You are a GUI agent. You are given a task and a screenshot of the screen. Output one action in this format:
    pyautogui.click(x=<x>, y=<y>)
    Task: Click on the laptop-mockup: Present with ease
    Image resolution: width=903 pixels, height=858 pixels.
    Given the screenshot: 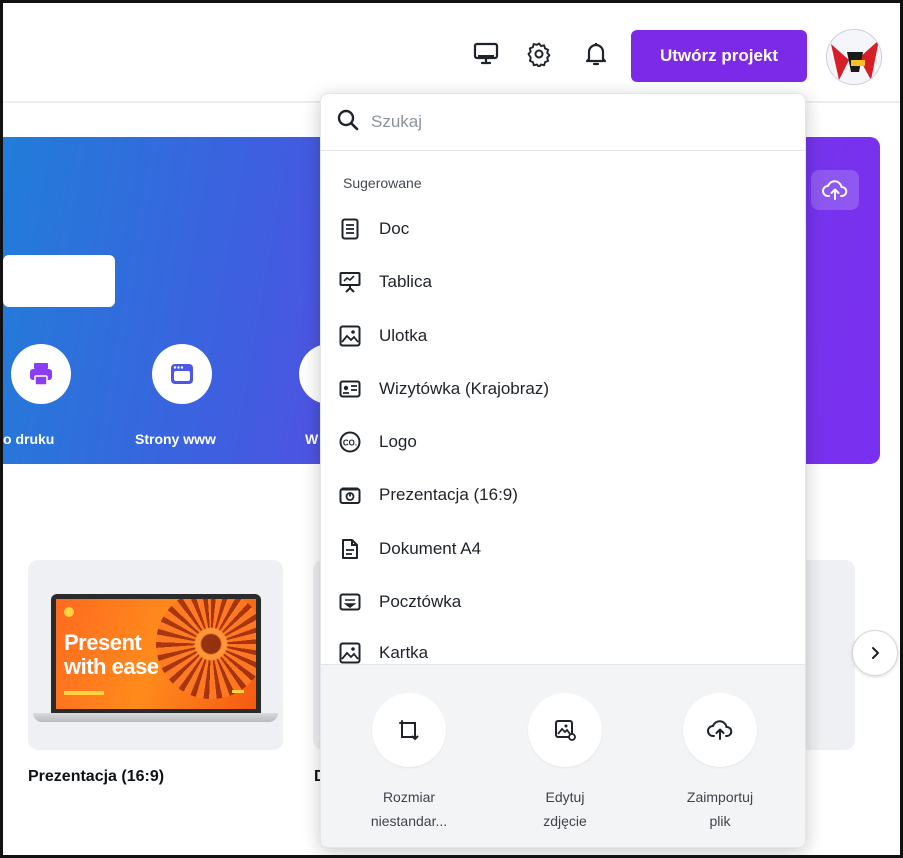 What is the action you would take?
    pyautogui.click(x=156, y=654)
    